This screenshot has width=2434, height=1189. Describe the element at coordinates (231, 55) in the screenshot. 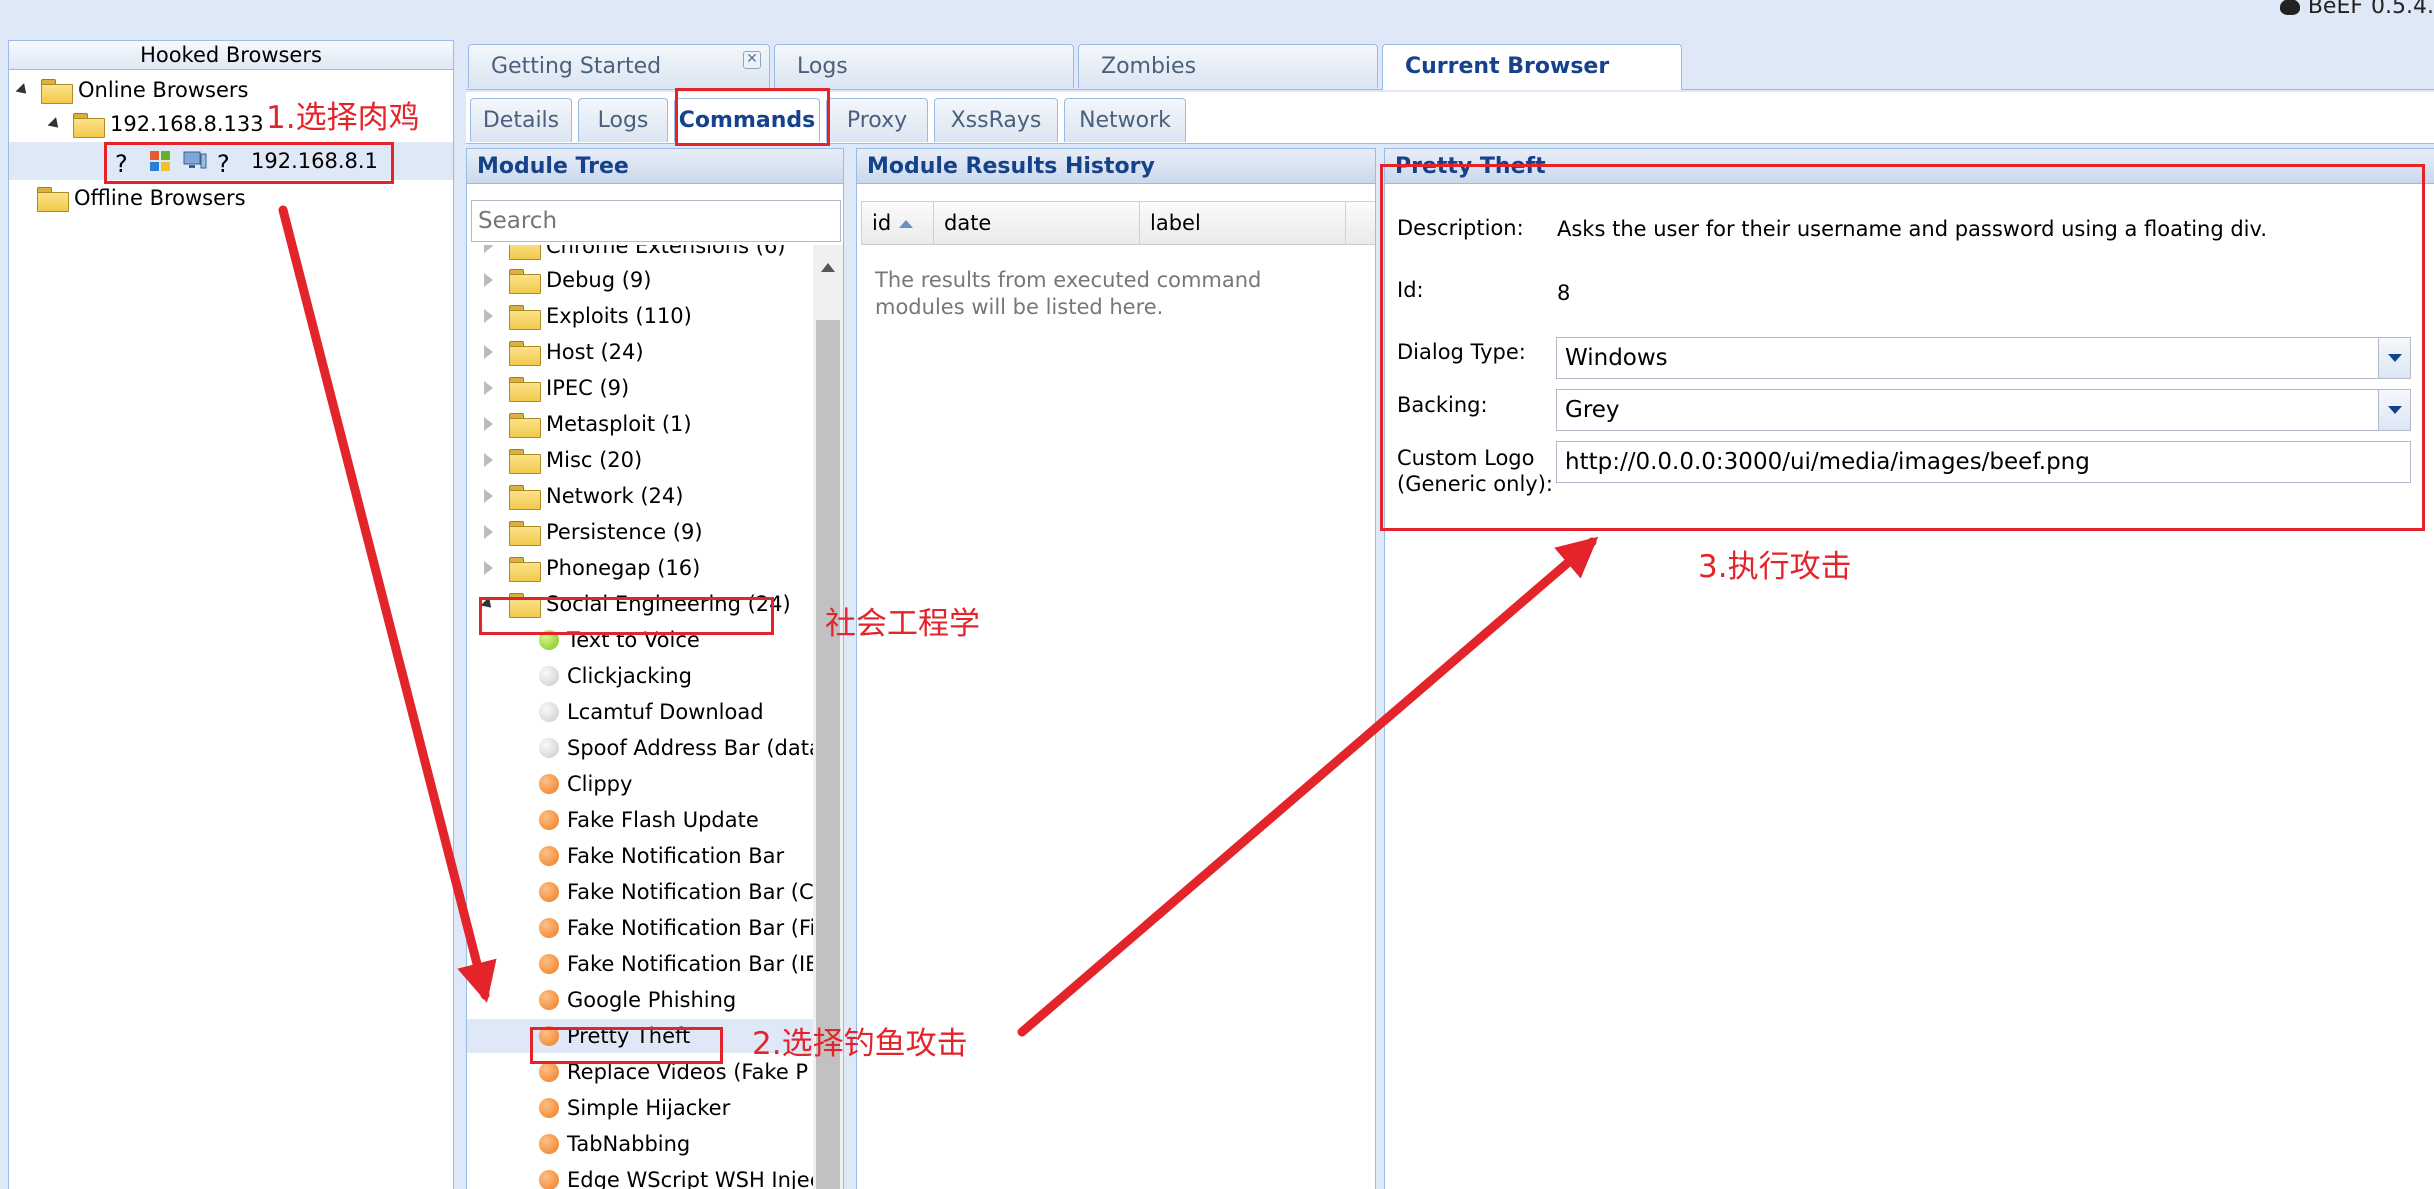

I see `hooked-browsers-title: Hooked Browsers` at that location.